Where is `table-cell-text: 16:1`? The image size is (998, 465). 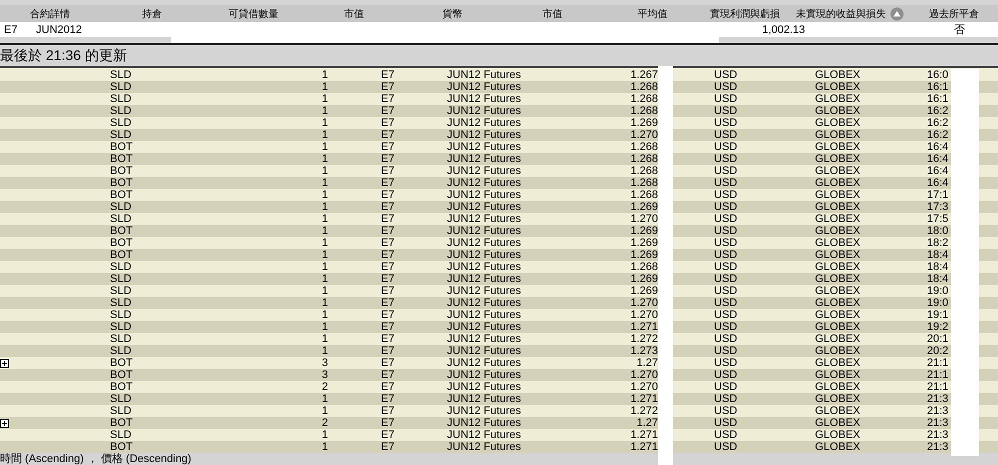 table-cell-text: 16:1 is located at coordinates (938, 99).